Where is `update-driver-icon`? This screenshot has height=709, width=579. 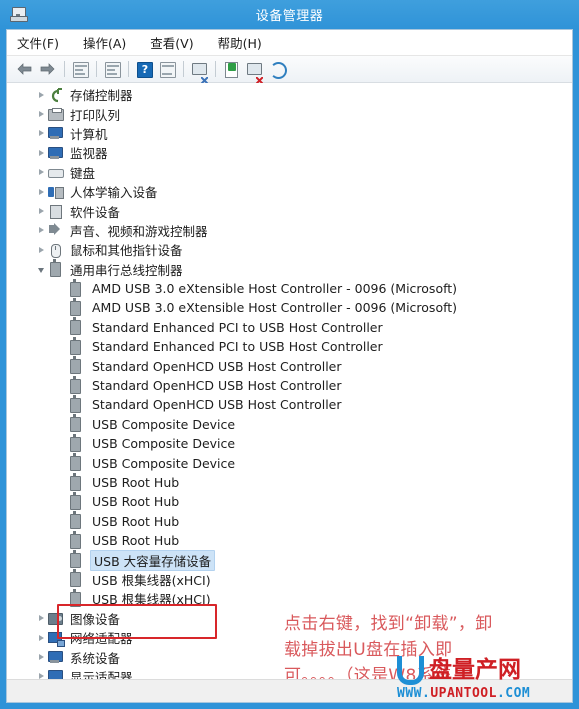 update-driver-icon is located at coordinates (199, 72).